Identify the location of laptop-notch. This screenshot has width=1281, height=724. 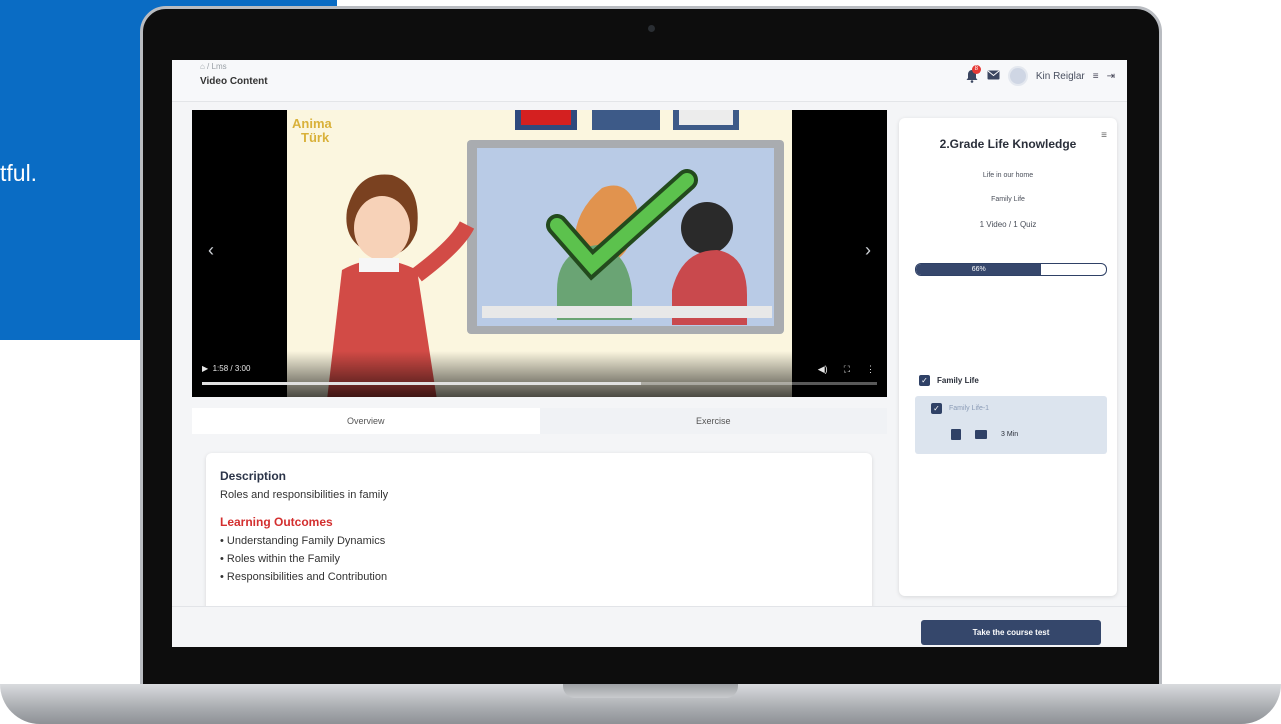
(650, 691).